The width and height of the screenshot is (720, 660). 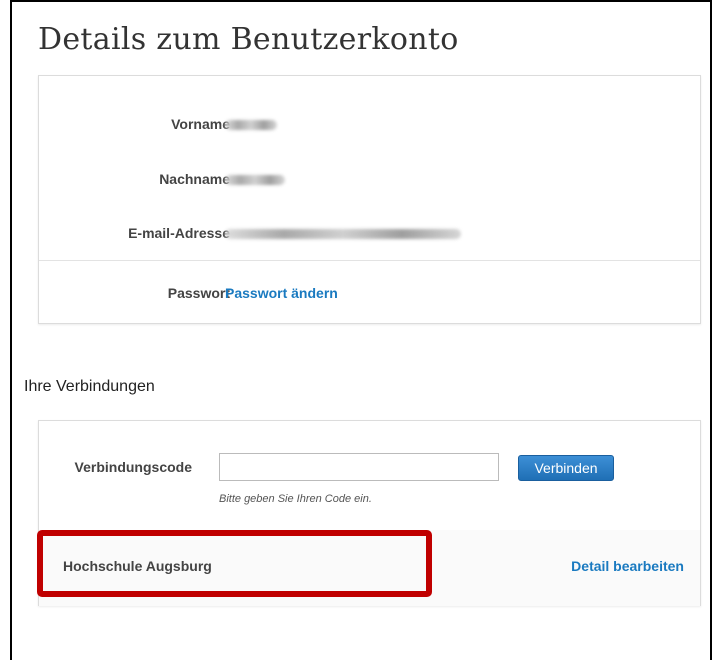 What do you see at coordinates (248, 39) in the screenshot?
I see `page-title: Details zum Benutzerkonto` at bounding box center [248, 39].